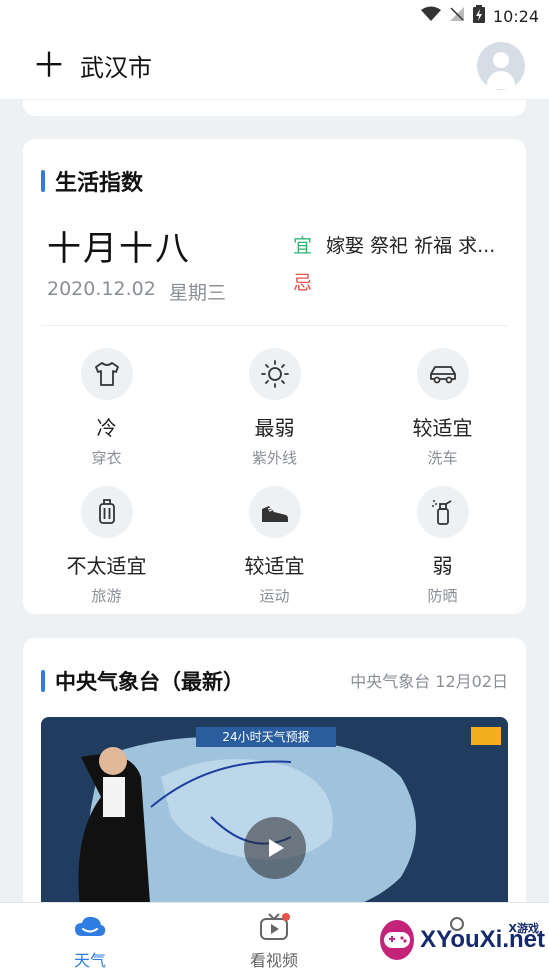 This screenshot has height=976, width=549. I want to click on cloud-icon, so click(90, 927).